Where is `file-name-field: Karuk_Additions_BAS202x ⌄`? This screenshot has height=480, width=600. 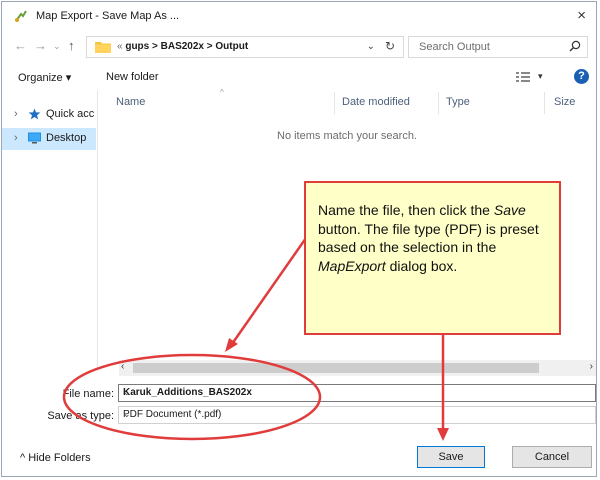 file-name-field: Karuk_Additions_BAS202x ⌄ is located at coordinates (357, 393).